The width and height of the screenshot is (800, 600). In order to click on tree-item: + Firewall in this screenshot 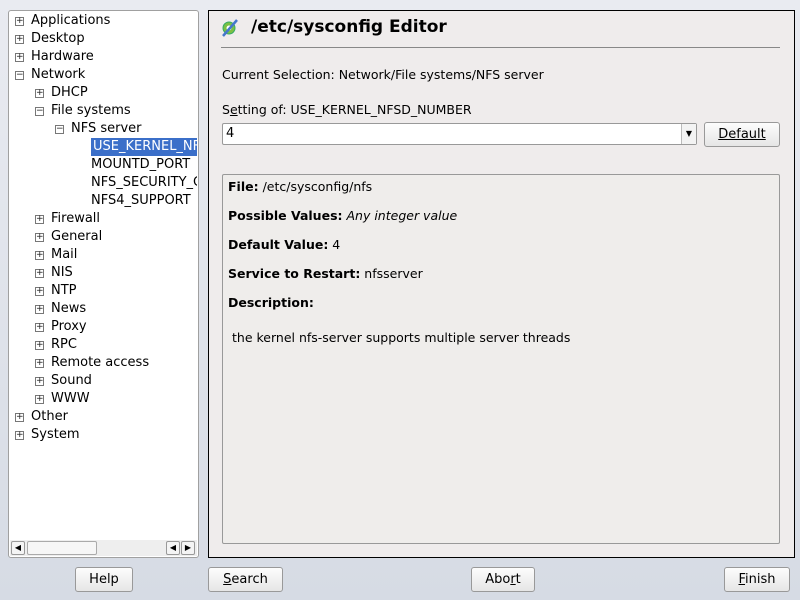, I will do `click(67, 219)`.